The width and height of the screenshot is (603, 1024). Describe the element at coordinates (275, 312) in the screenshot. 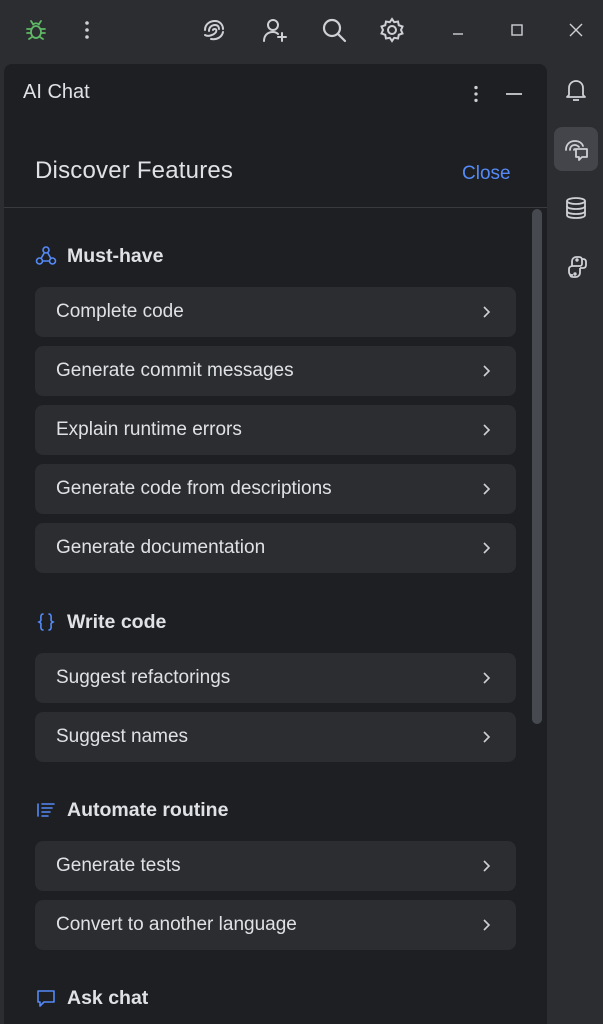

I see `feature-item: Complete code` at that location.